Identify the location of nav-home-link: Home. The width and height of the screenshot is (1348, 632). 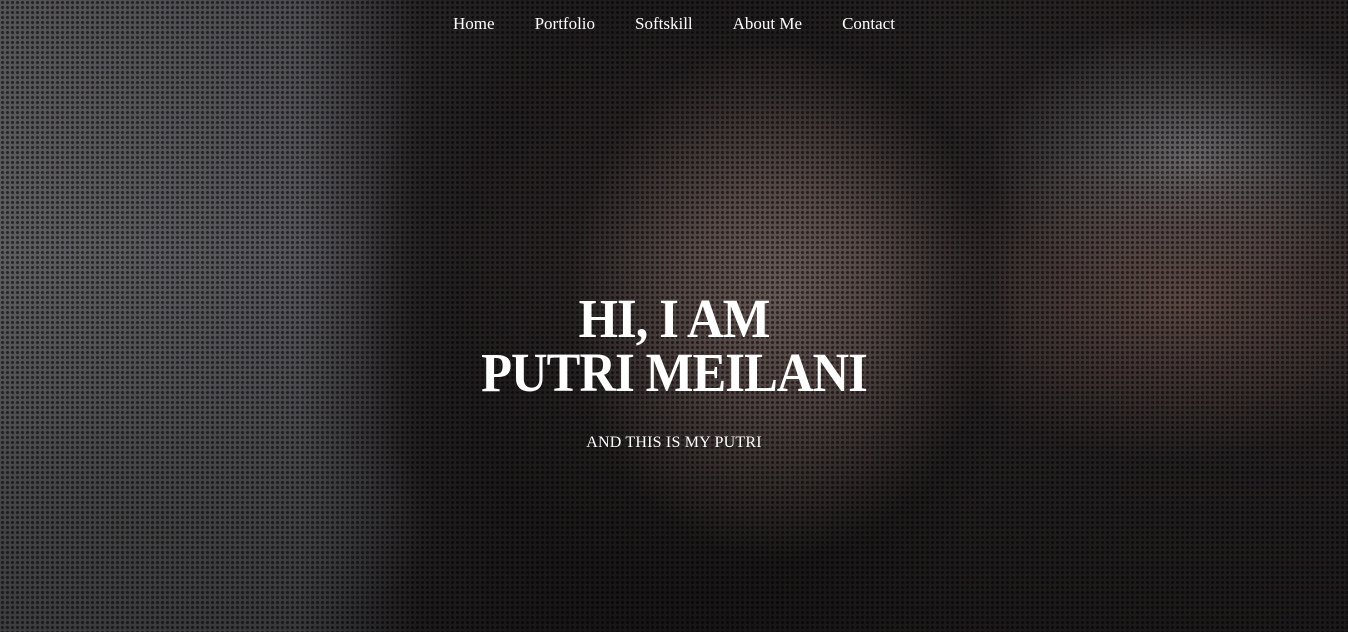
(474, 24).